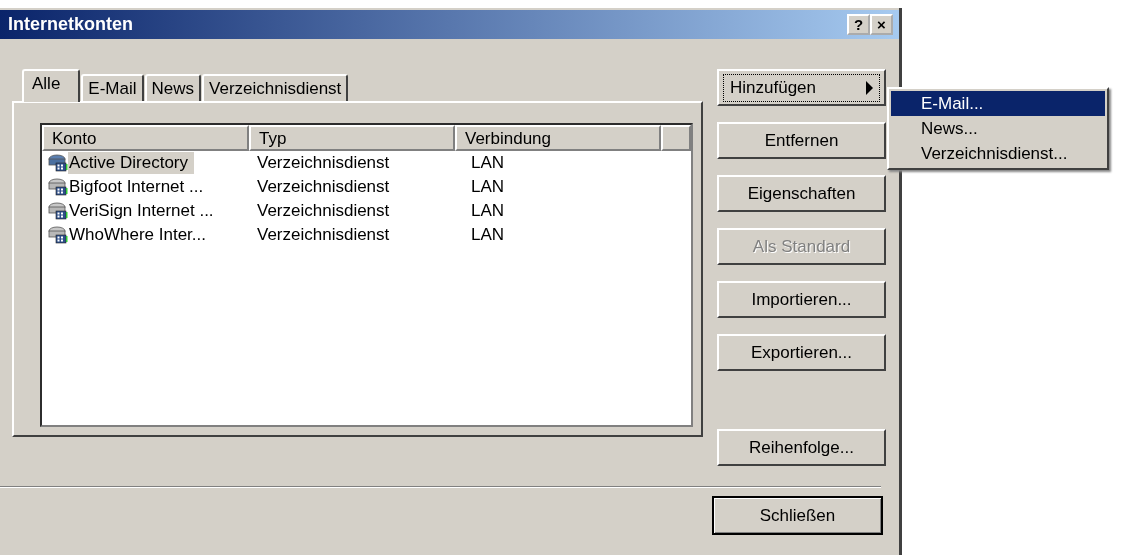  What do you see at coordinates (801, 87) in the screenshot?
I see `dialog-button: Hinzufügen` at bounding box center [801, 87].